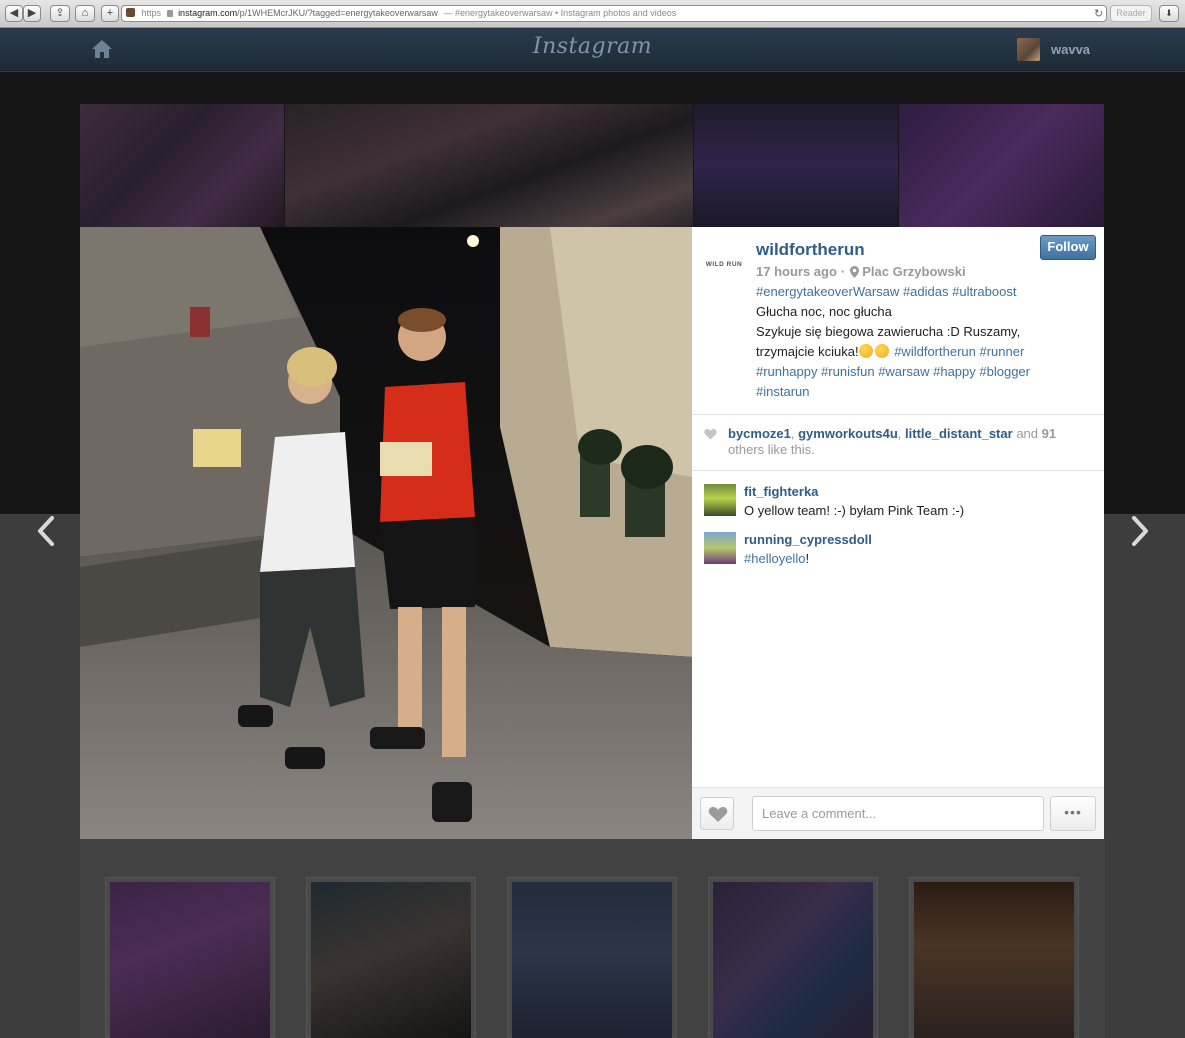 The width and height of the screenshot is (1185, 1038). I want to click on home-browser-button: ⌂, so click(85, 13).